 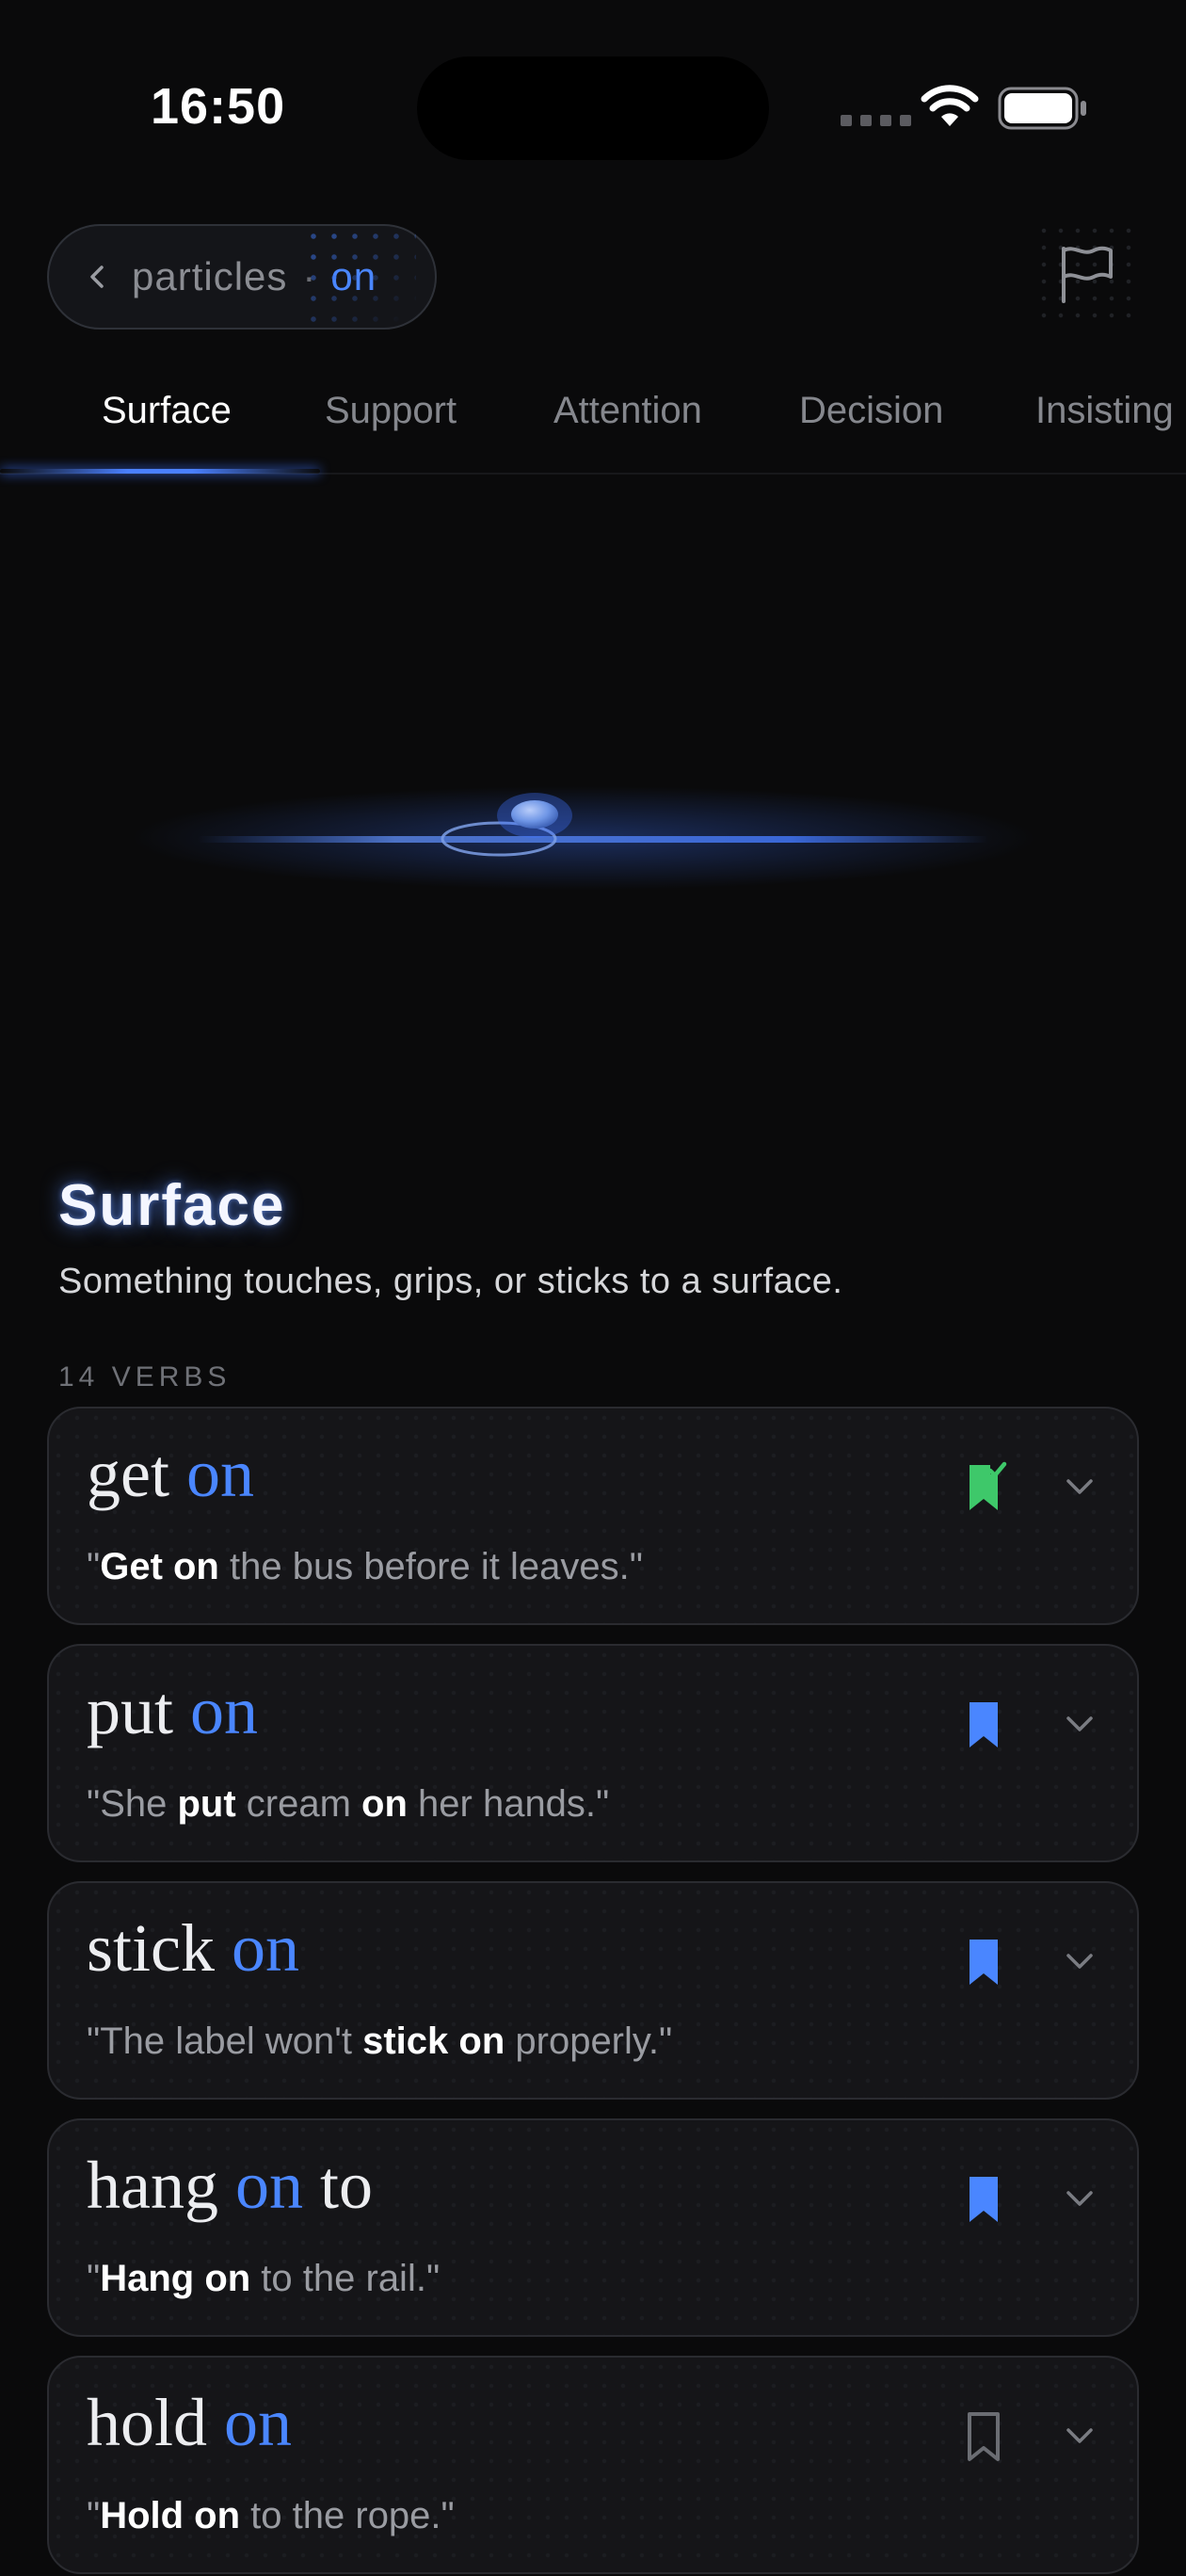 I want to click on surface-line, so click(x=593, y=839).